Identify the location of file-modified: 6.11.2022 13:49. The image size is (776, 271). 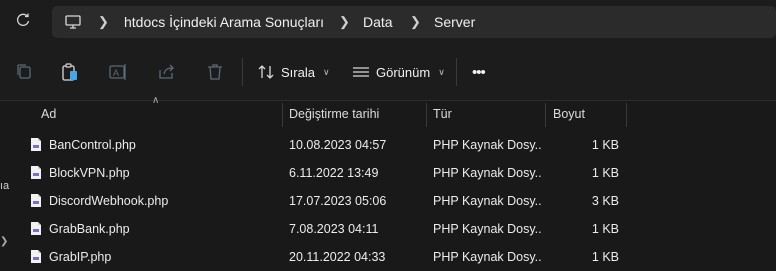
(334, 173).